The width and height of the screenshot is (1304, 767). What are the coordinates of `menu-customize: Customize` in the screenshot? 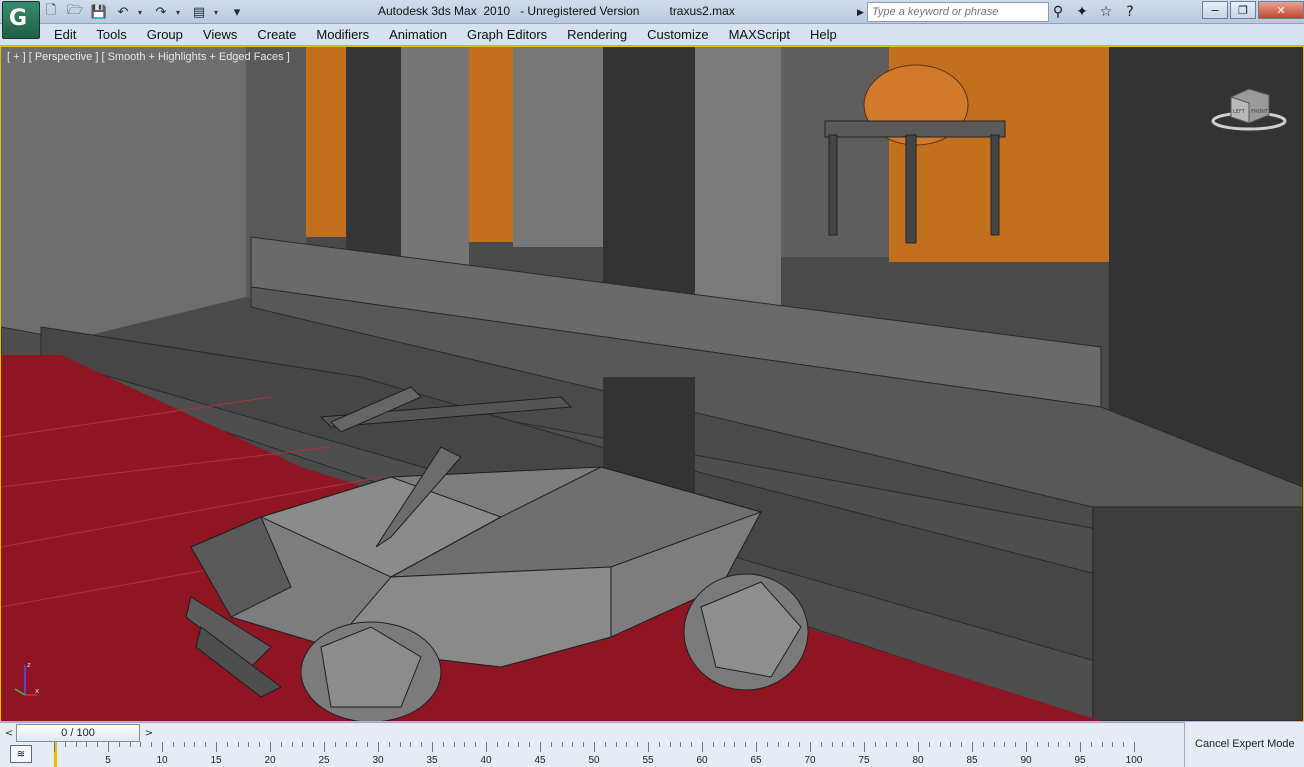 It's located at (677, 35).